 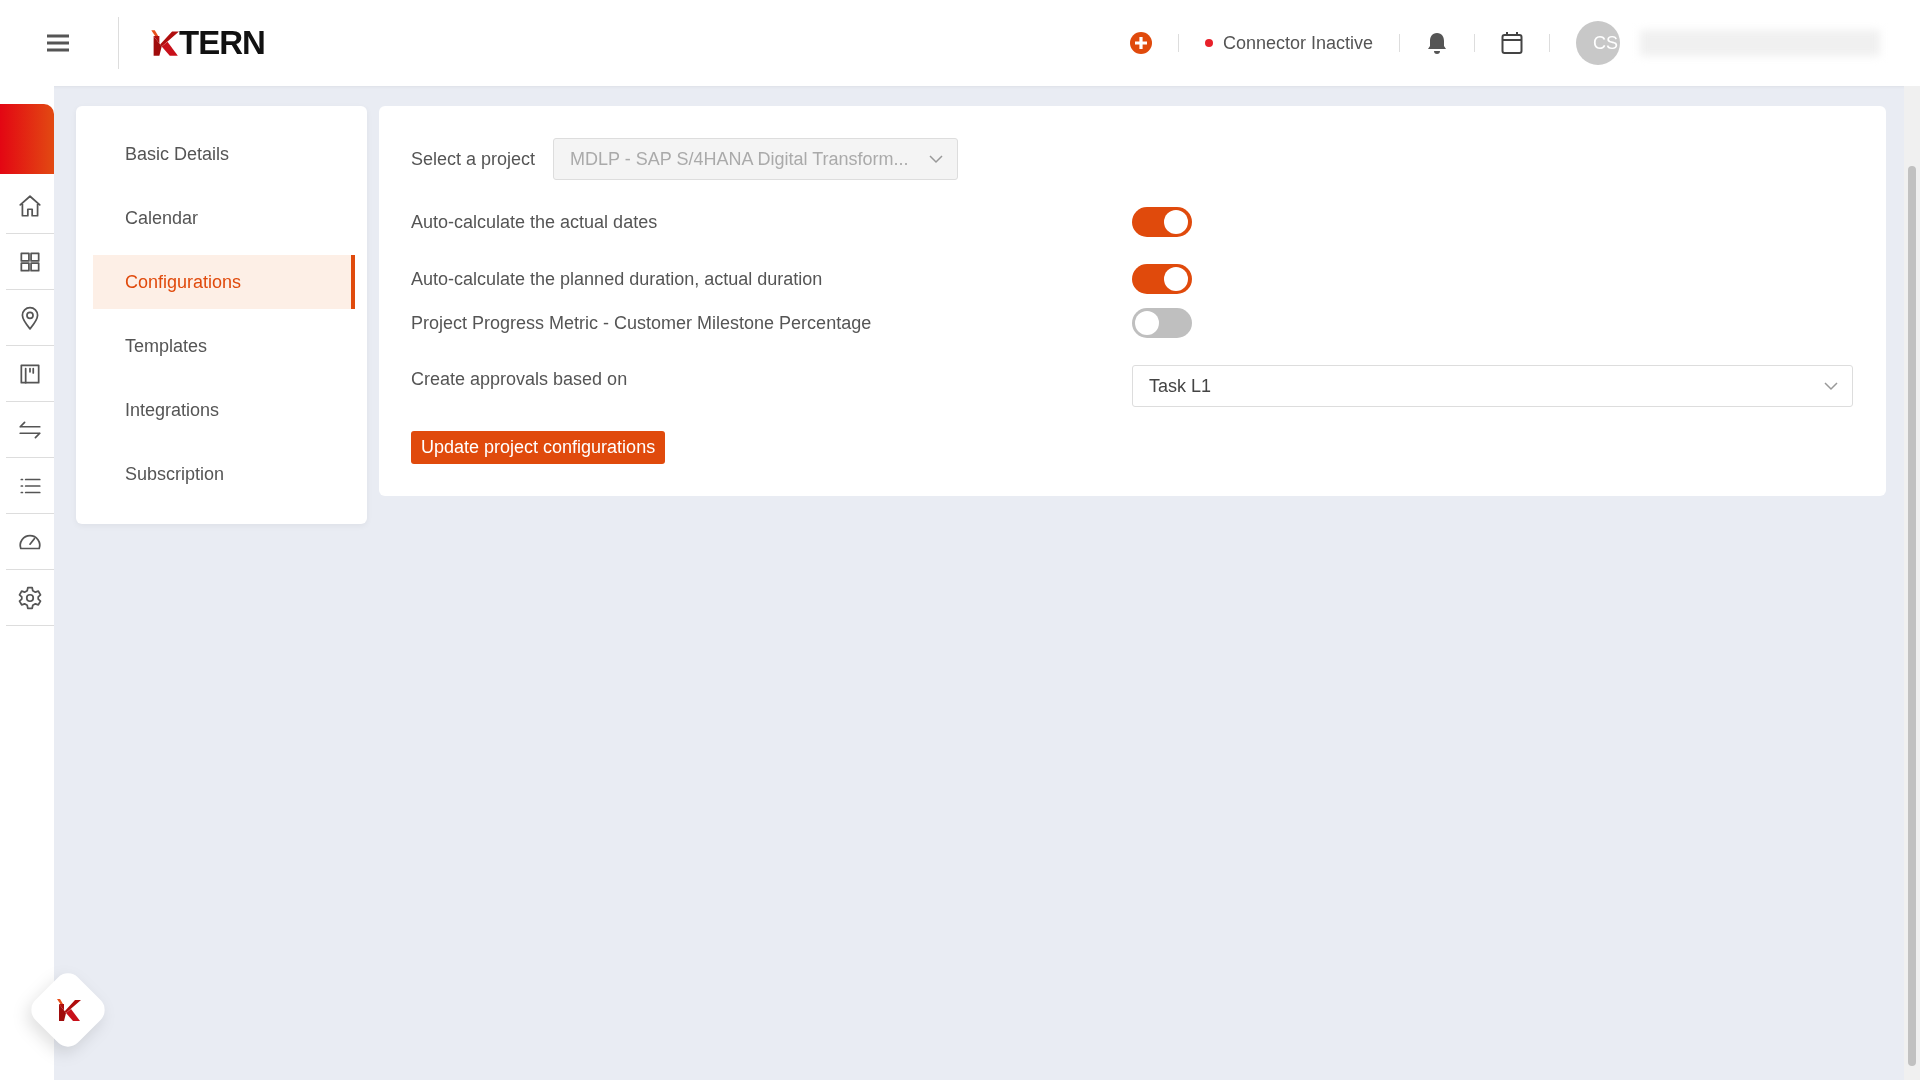 I want to click on approvals-dropdown: Task L1, so click(x=1492, y=386).